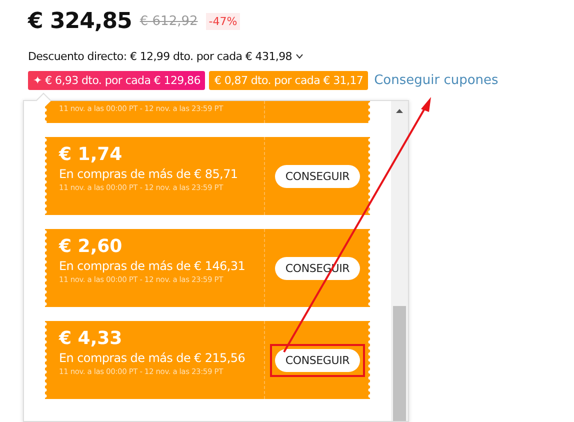  I want to click on coupon-amount: € 4,33, so click(91, 339).